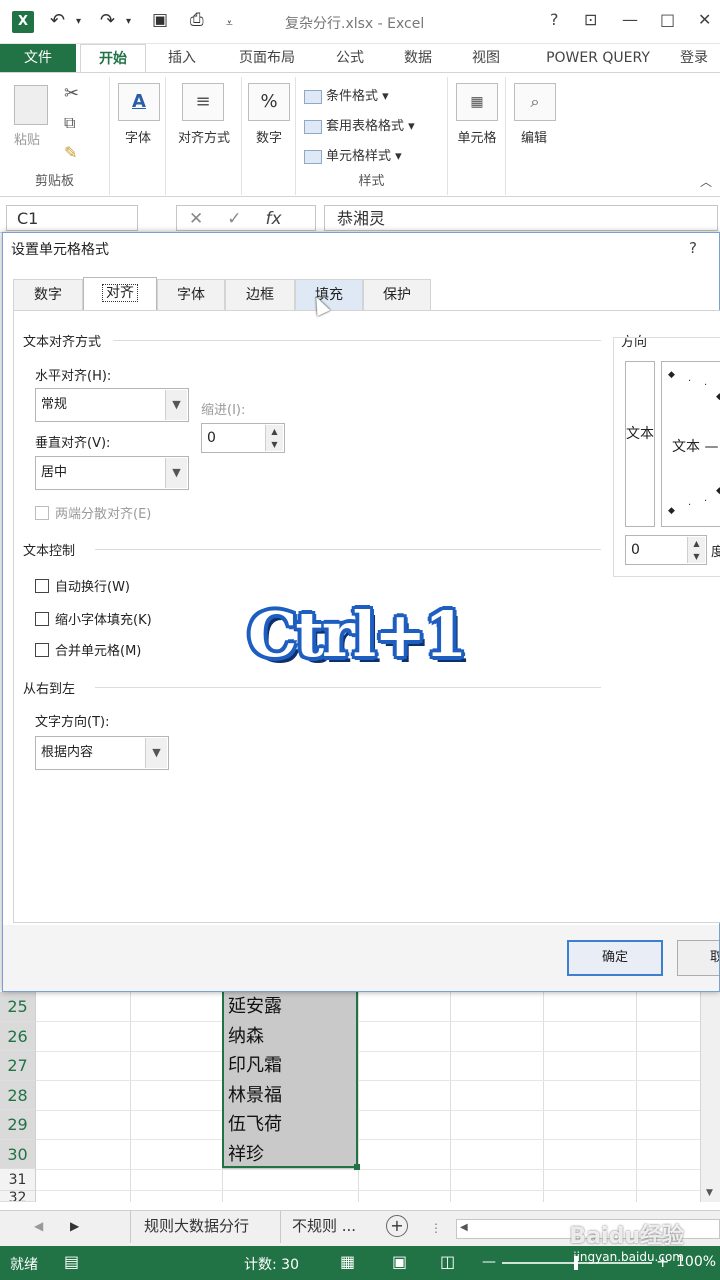 The width and height of the screenshot is (720, 1280). Describe the element at coordinates (18, 1125) in the screenshot. I see `row-header-29: 29` at that location.